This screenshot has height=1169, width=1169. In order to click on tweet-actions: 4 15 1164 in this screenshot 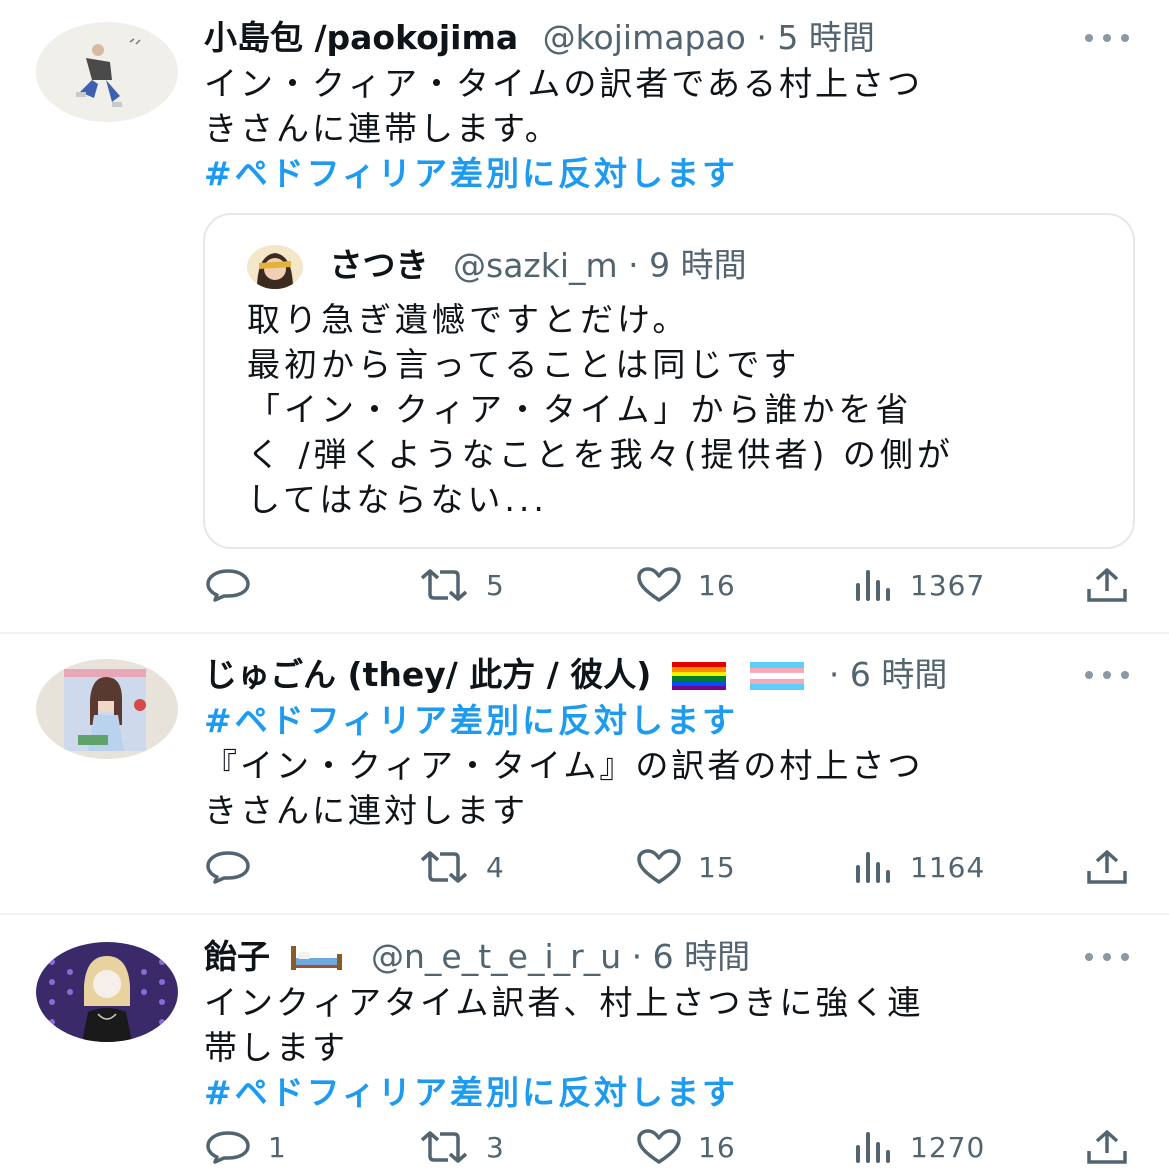, I will do `click(584, 867)`.